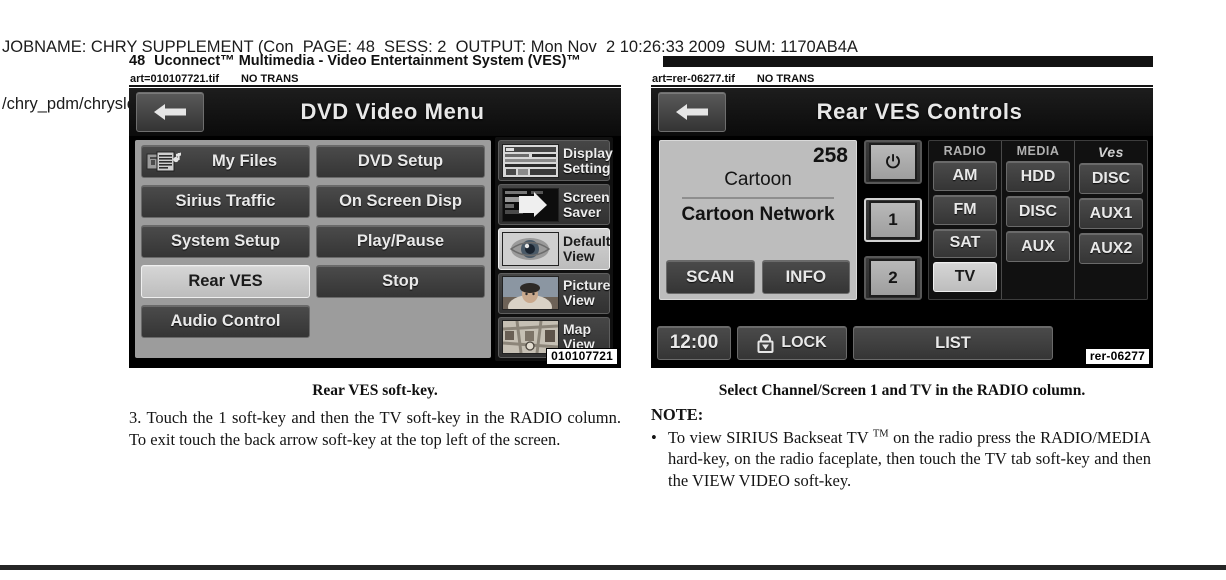  I want to click on info-button: INFO, so click(805, 277).